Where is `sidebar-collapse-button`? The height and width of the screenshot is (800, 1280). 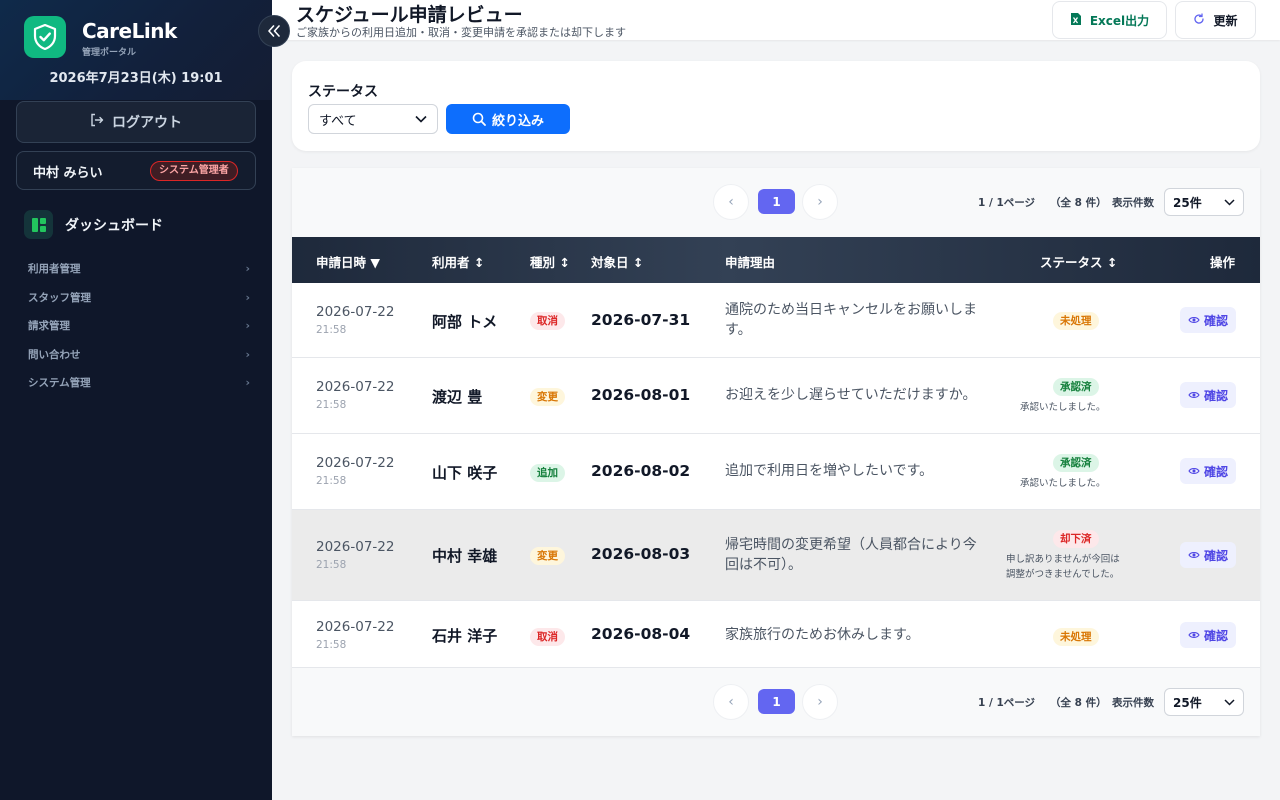 sidebar-collapse-button is located at coordinates (274, 31).